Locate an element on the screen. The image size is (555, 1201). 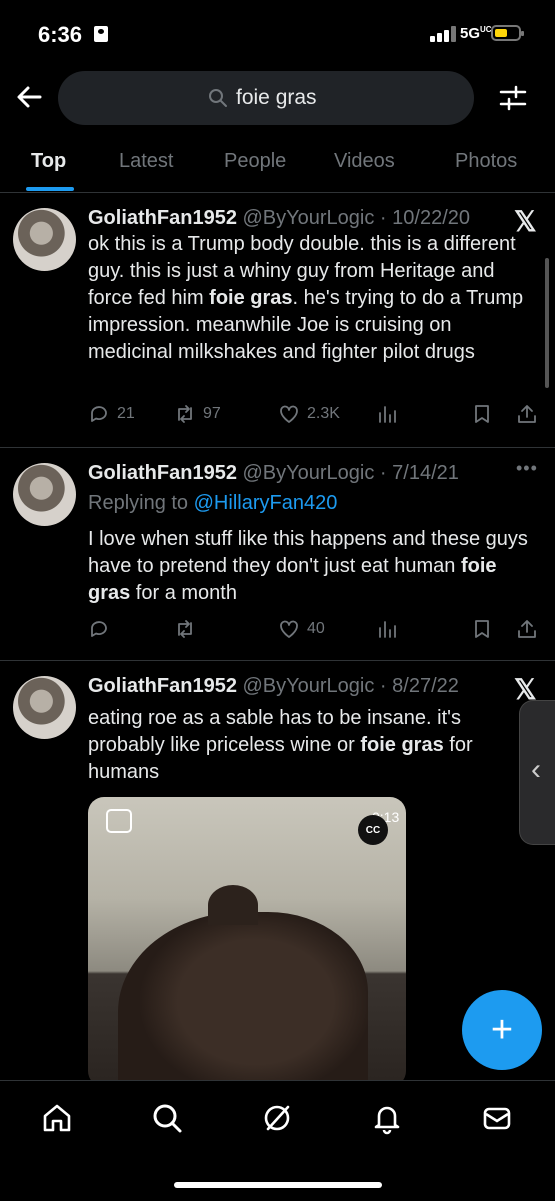
filter-settings-icon is located at coordinates (513, 98).